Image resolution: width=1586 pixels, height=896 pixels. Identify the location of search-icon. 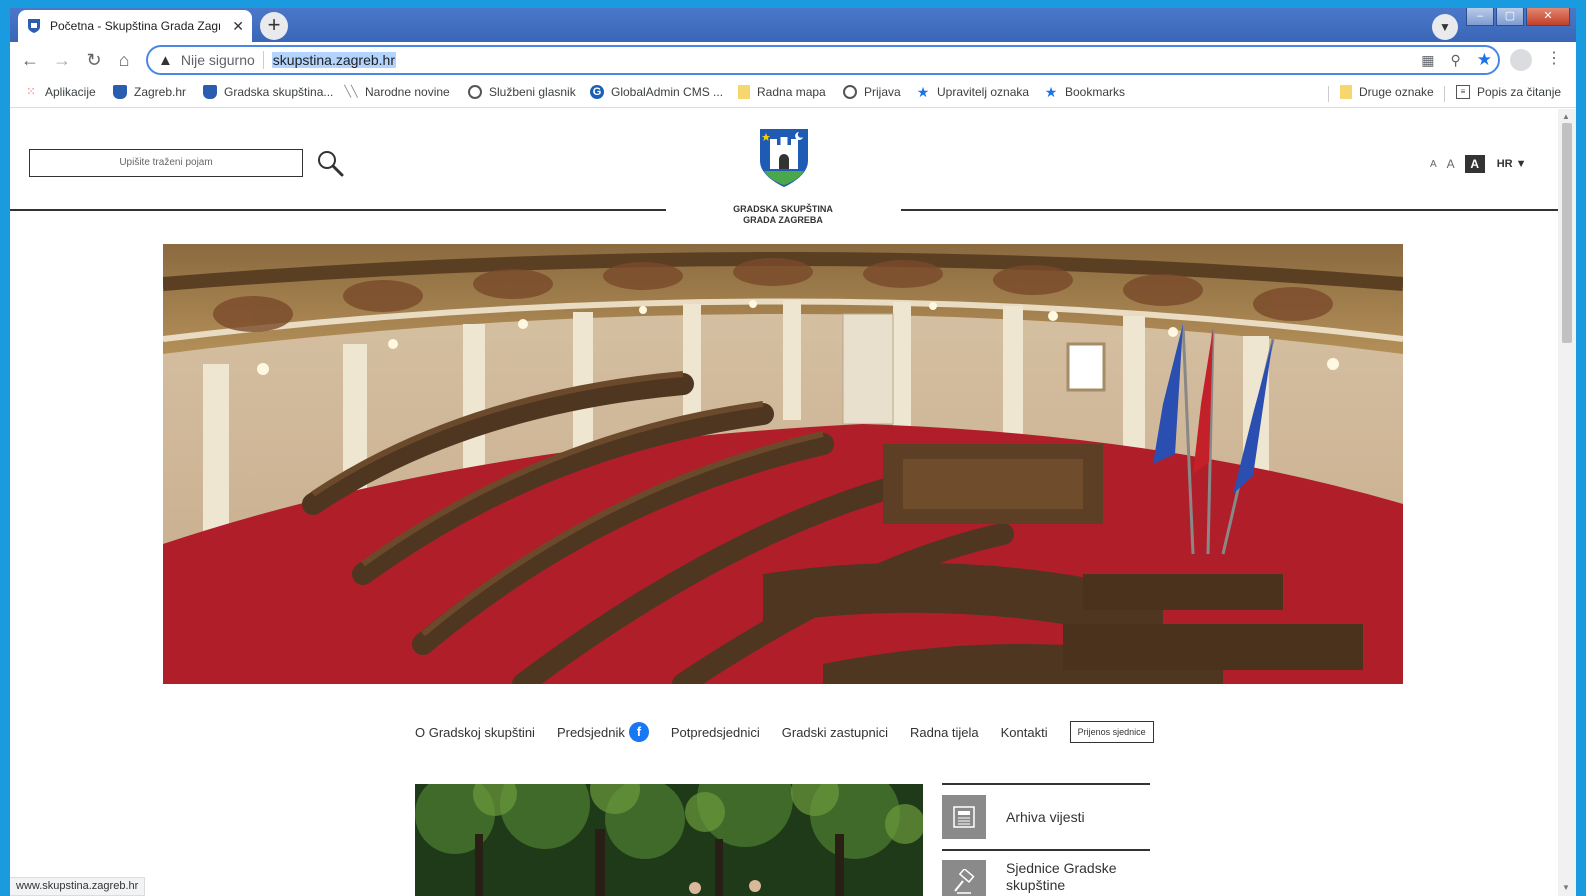
(330, 163).